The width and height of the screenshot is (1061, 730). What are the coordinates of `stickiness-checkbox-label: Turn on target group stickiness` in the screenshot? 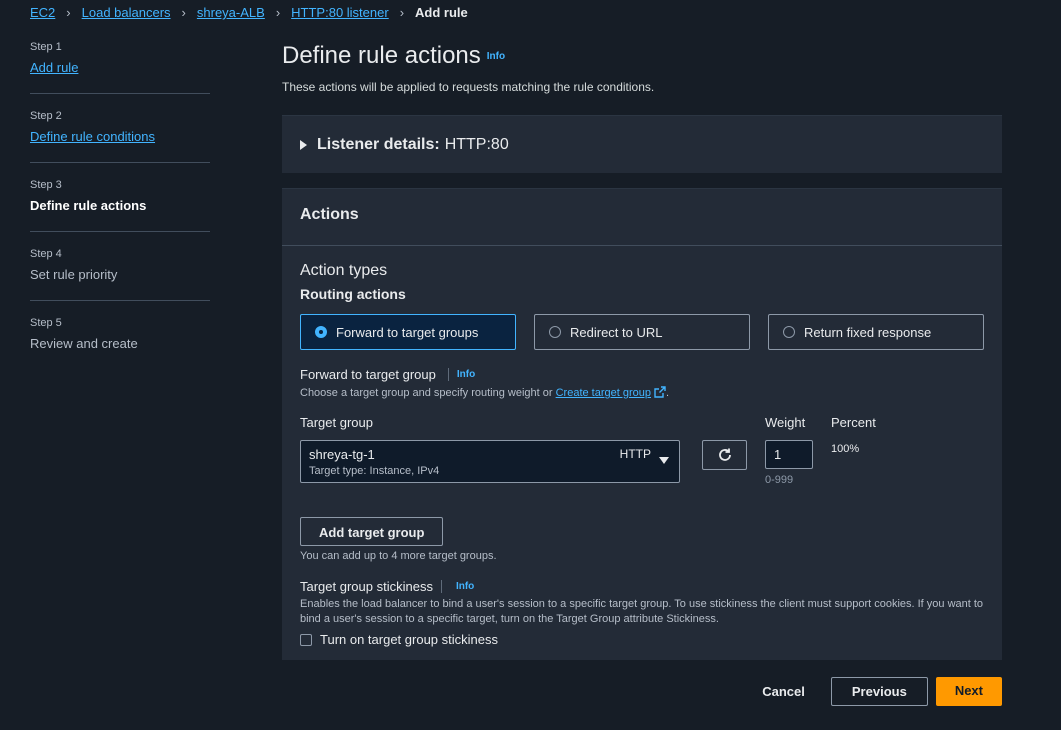 It's located at (409, 639).